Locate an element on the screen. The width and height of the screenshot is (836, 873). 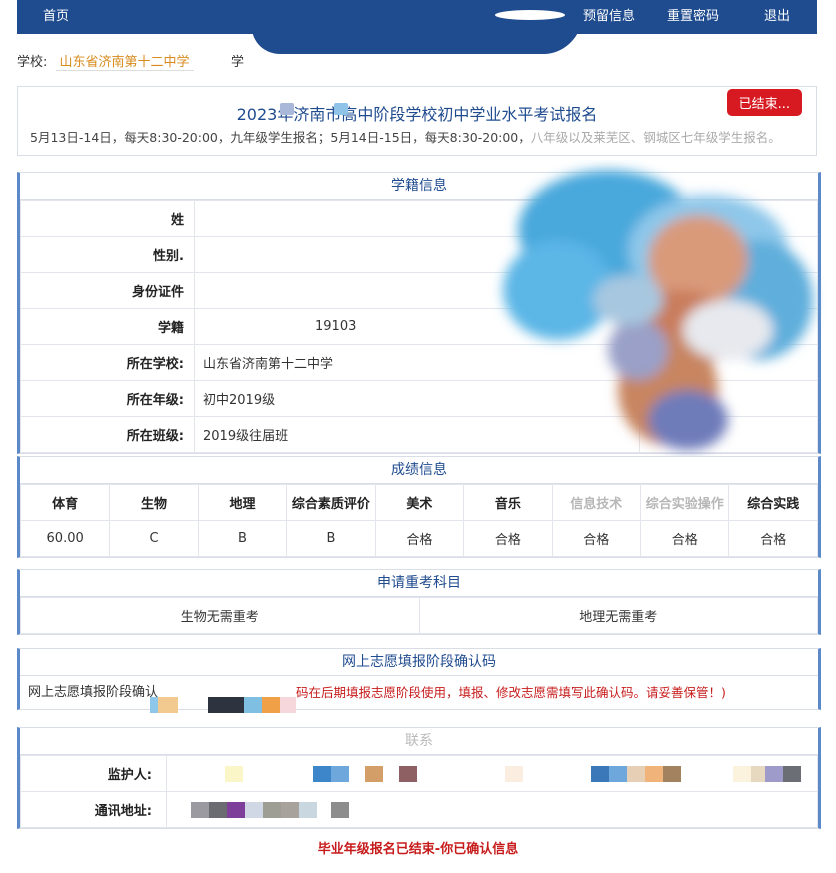
retake-table: 生物无需重考 地理无需重考 is located at coordinates (419, 615).